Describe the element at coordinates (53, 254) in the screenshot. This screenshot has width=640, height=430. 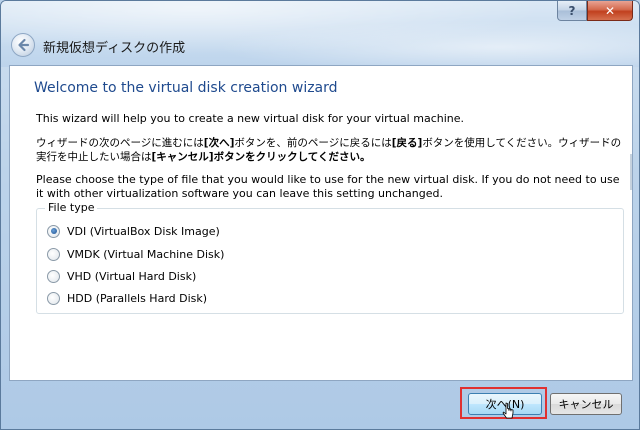
I see `radio-vmdk-indicator` at that location.